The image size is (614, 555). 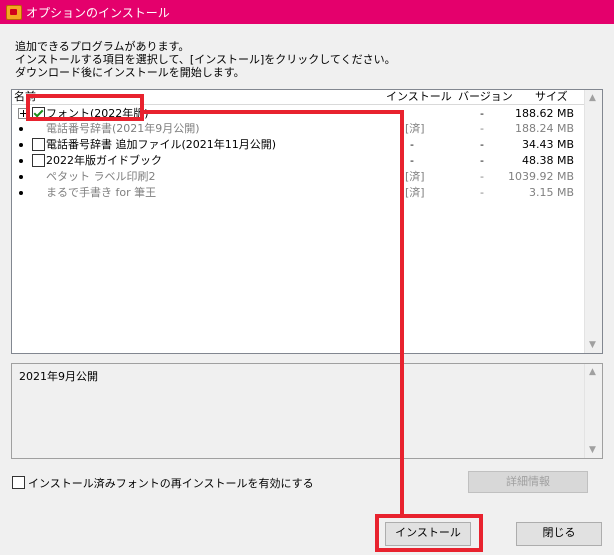 I want to click on column-header-install: インストール, so click(x=419, y=96).